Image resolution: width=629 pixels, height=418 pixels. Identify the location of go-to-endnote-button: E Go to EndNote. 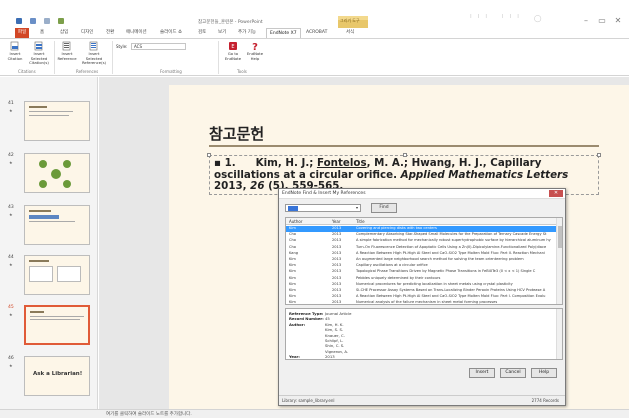
(233, 51).